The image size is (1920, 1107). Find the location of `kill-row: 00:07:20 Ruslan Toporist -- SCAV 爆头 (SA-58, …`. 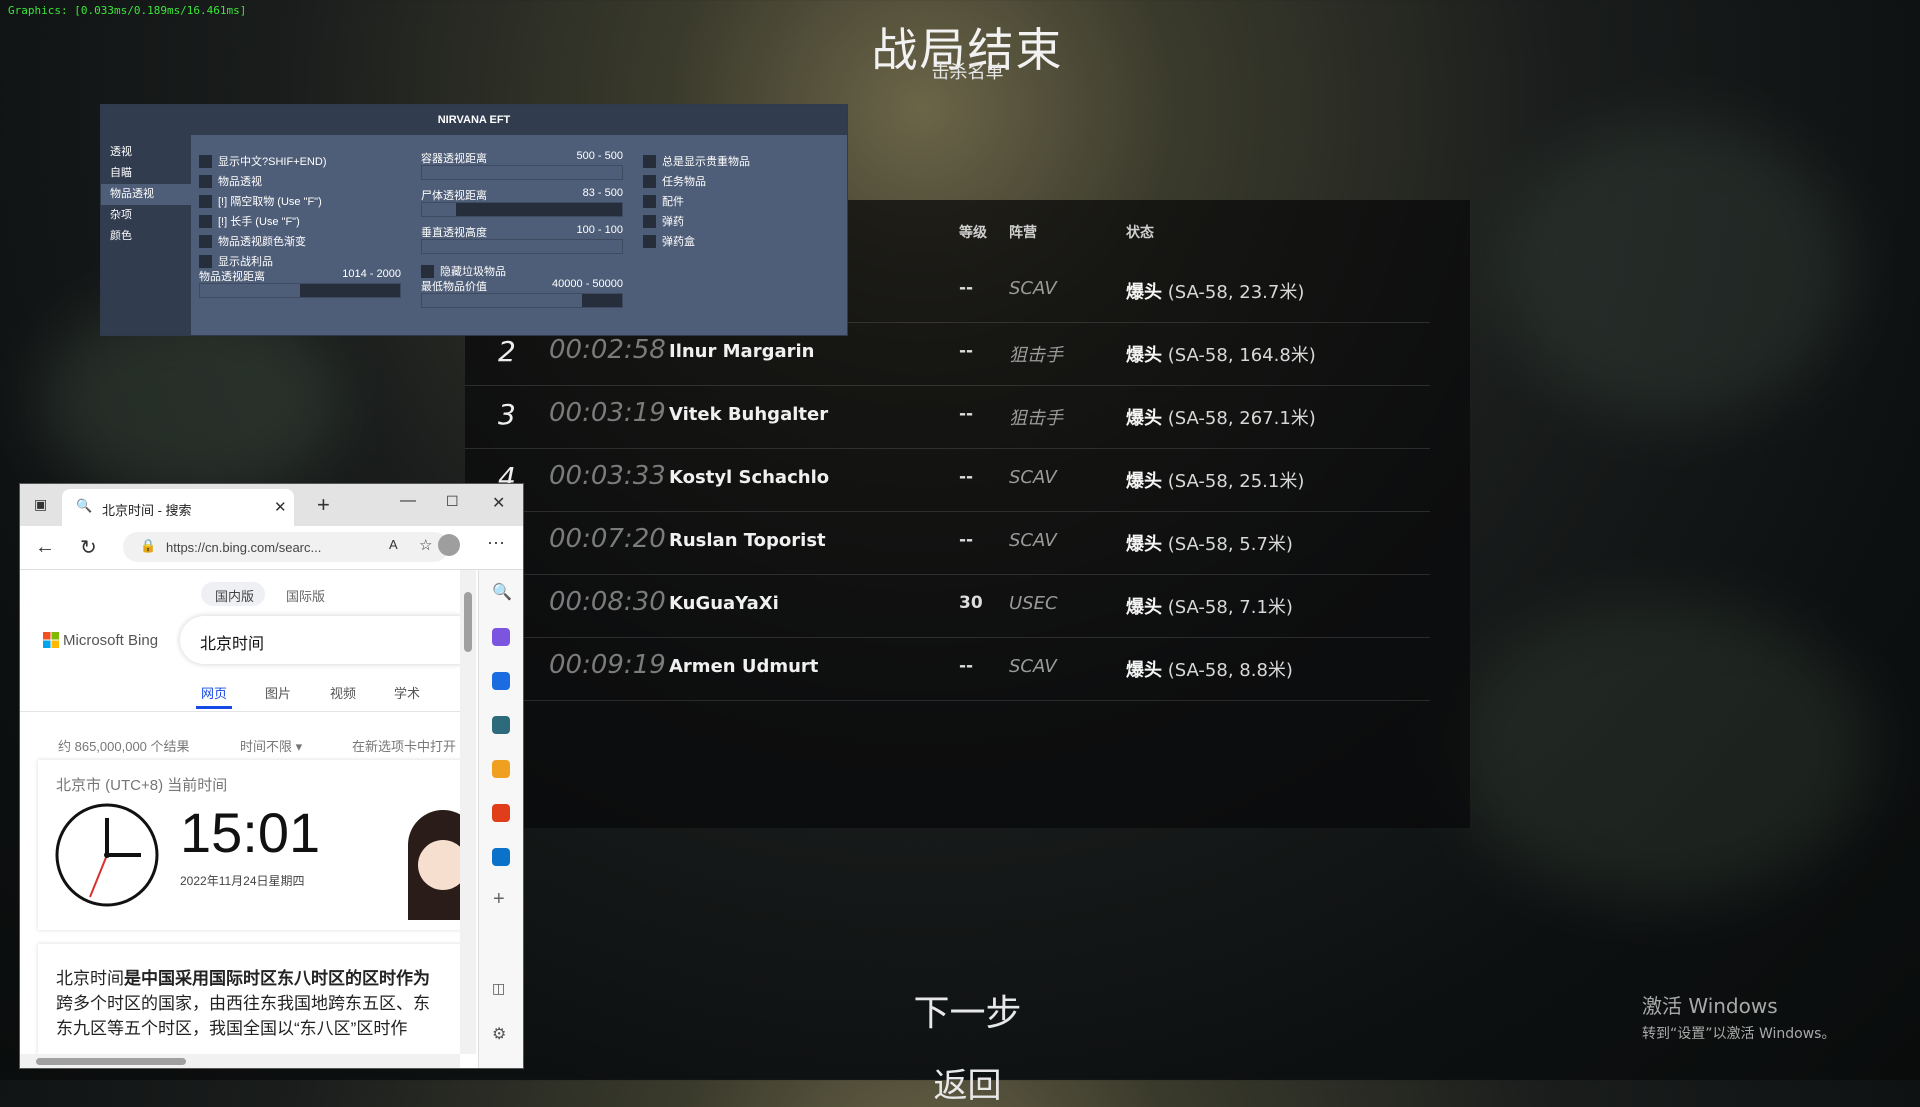

kill-row: 00:07:20 Ruslan Toporist -- SCAV 爆头 (SA-58, … is located at coordinates (947, 543).